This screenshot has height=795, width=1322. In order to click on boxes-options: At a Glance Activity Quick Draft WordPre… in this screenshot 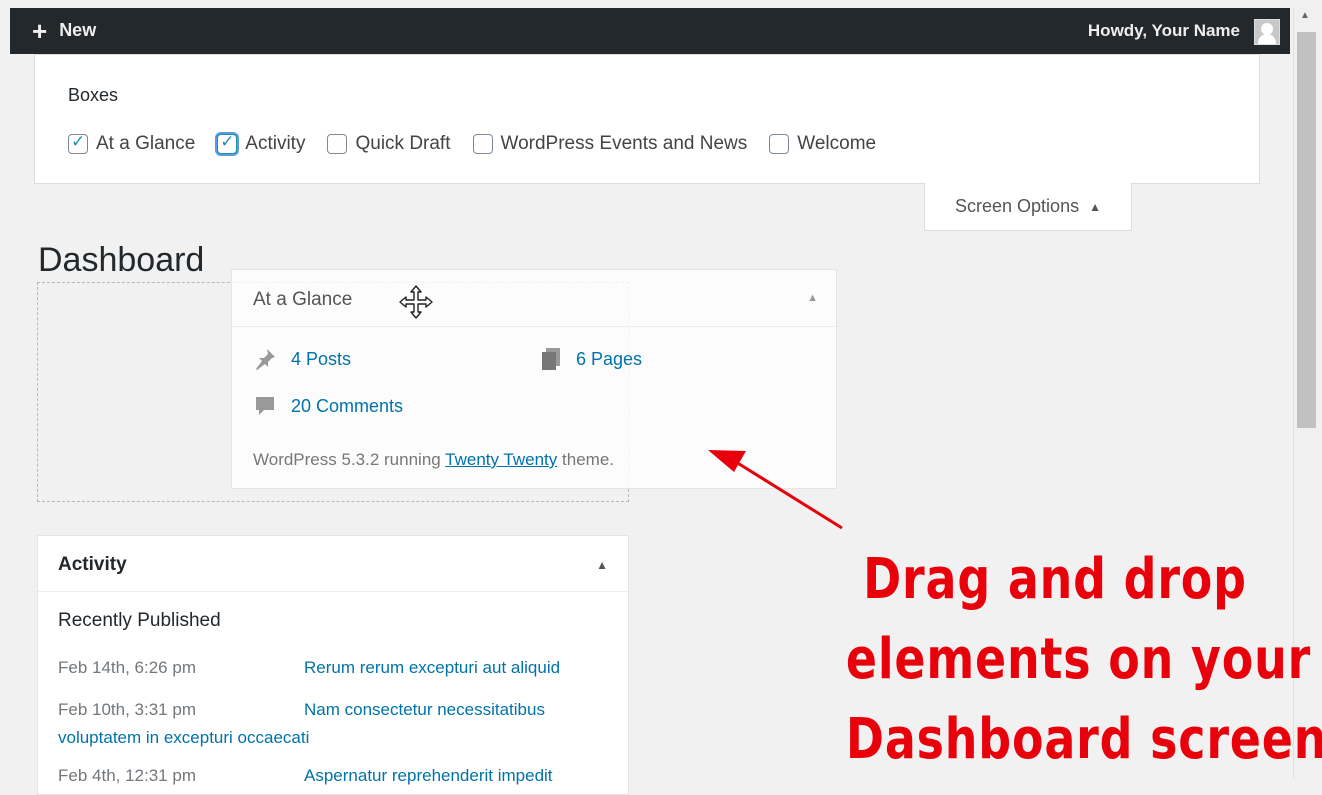, I will do `click(483, 143)`.